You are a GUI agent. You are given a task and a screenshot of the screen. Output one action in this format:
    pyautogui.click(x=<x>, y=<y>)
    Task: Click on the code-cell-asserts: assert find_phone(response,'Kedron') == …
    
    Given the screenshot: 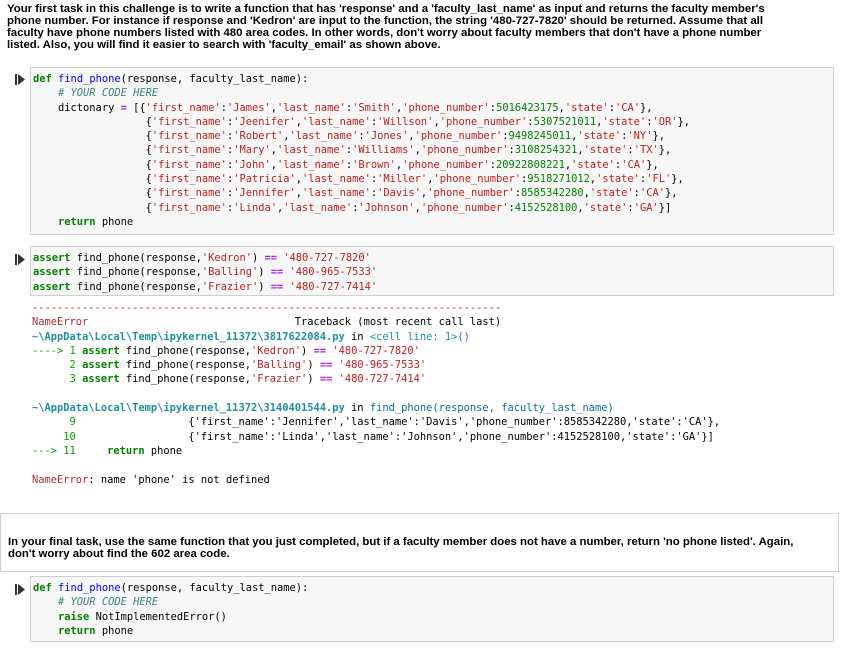 What is the action you would take?
    pyautogui.click(x=432, y=271)
    